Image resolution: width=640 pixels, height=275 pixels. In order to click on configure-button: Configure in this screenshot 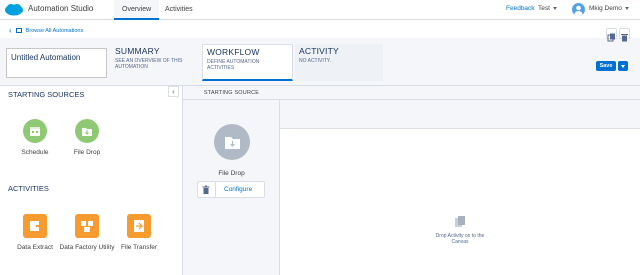, I will do `click(238, 189)`.